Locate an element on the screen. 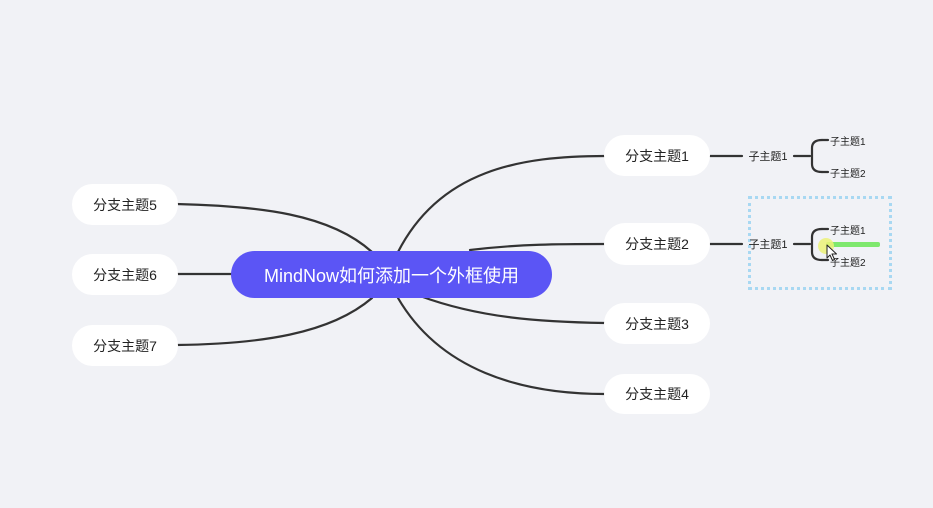 The image size is (933, 508). branch-topic-2: 分支主题2 is located at coordinates (657, 244).